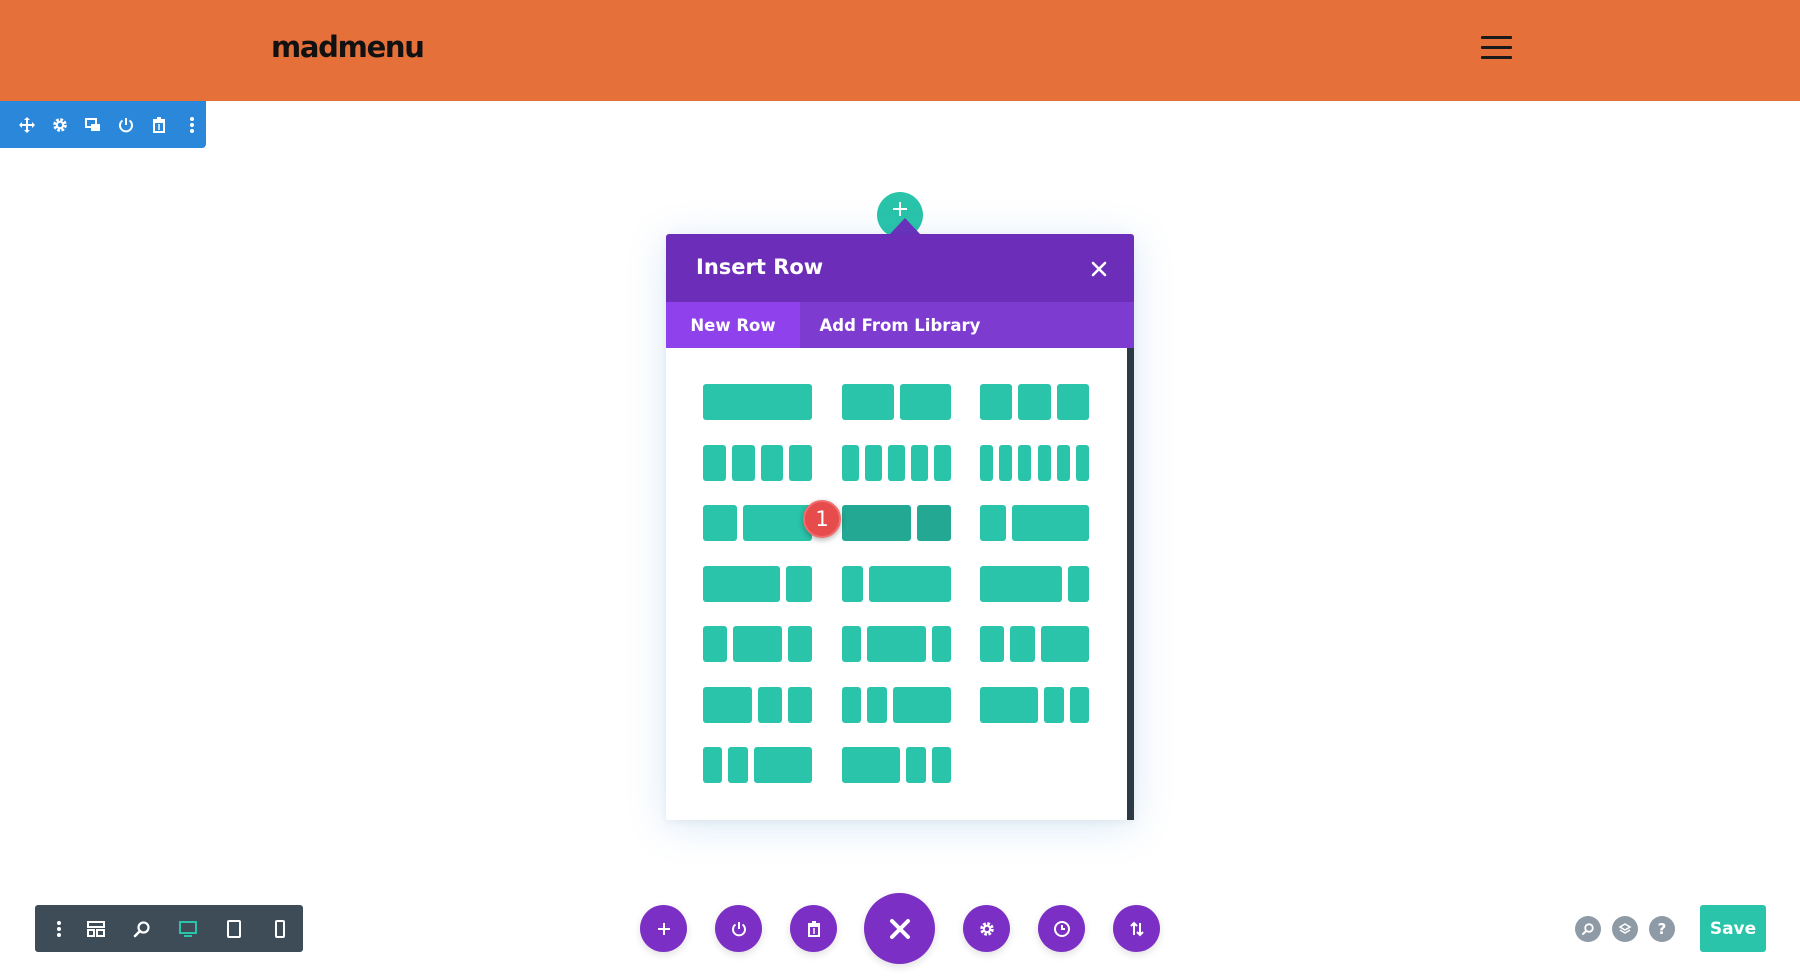 The image size is (1800, 980). Describe the element at coordinates (1130, 584) in the screenshot. I see `modal-scrollbar` at that location.